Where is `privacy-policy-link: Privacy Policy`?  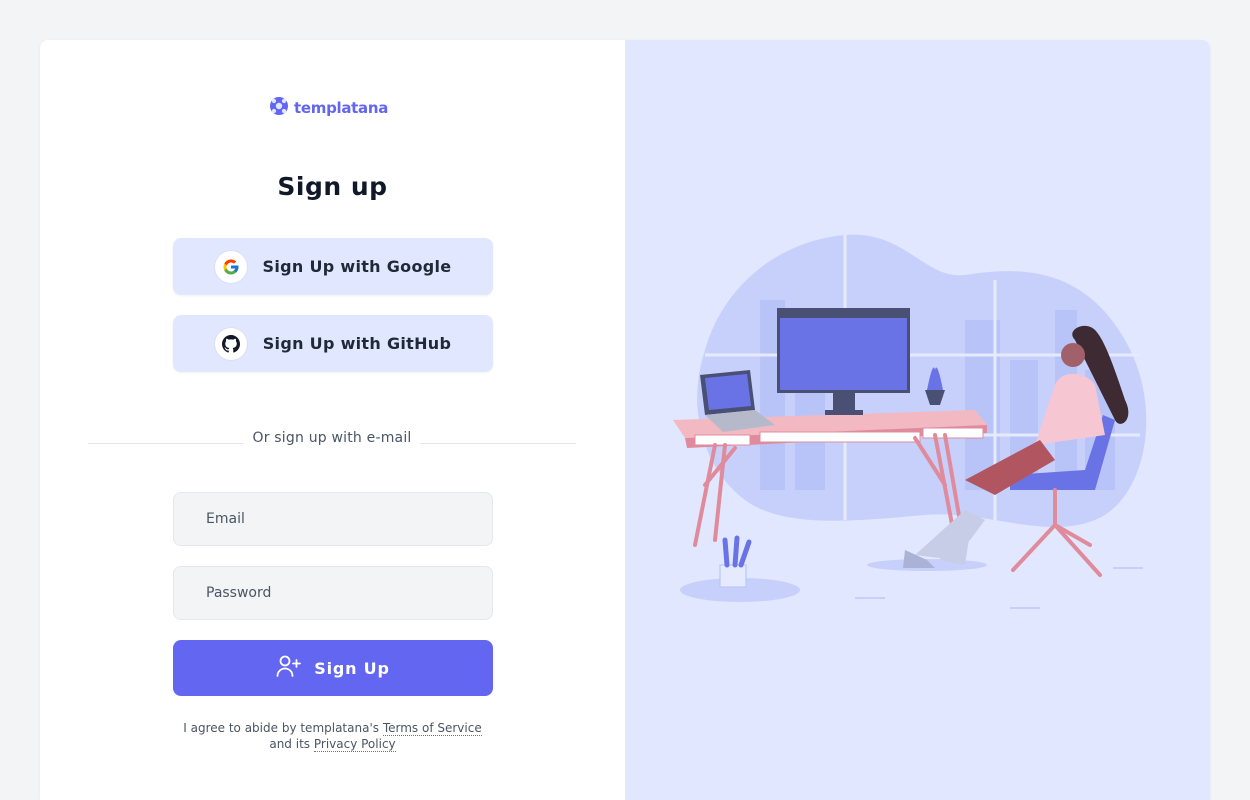 privacy-policy-link: Privacy Policy is located at coordinates (354, 744).